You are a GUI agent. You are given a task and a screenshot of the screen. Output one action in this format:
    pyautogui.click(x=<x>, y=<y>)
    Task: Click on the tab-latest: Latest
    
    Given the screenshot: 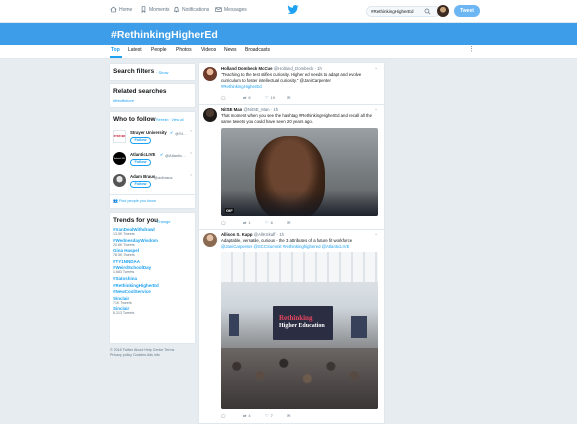 What is the action you would take?
    pyautogui.click(x=135, y=50)
    